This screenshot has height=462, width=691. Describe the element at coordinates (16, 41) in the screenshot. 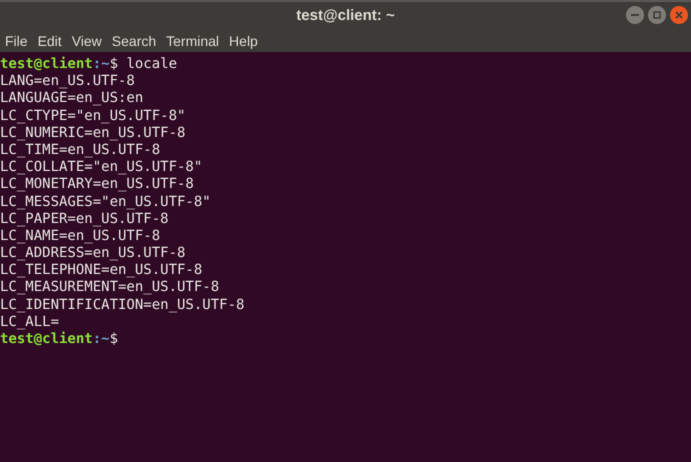

I see `menu-item: File` at that location.